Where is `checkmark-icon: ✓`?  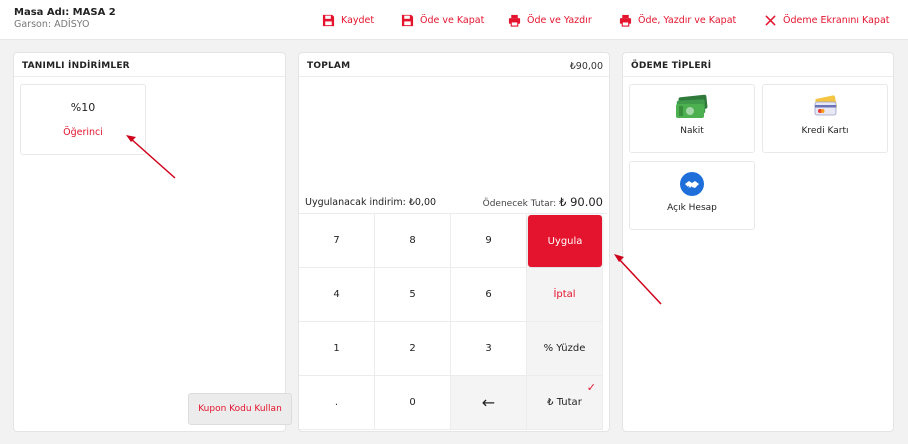 checkmark-icon: ✓ is located at coordinates (591, 387).